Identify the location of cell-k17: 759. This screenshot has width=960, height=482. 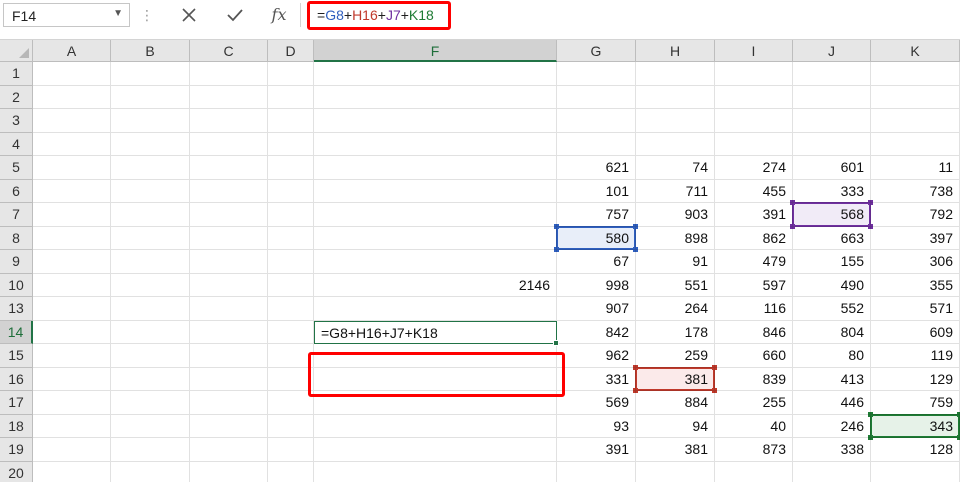
(915, 403).